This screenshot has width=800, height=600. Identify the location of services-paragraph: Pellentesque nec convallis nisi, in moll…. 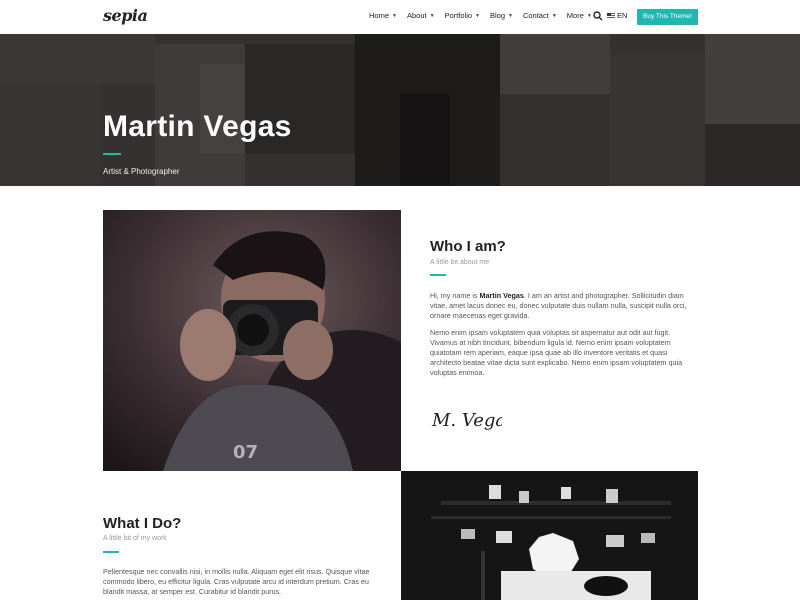
(236, 581).